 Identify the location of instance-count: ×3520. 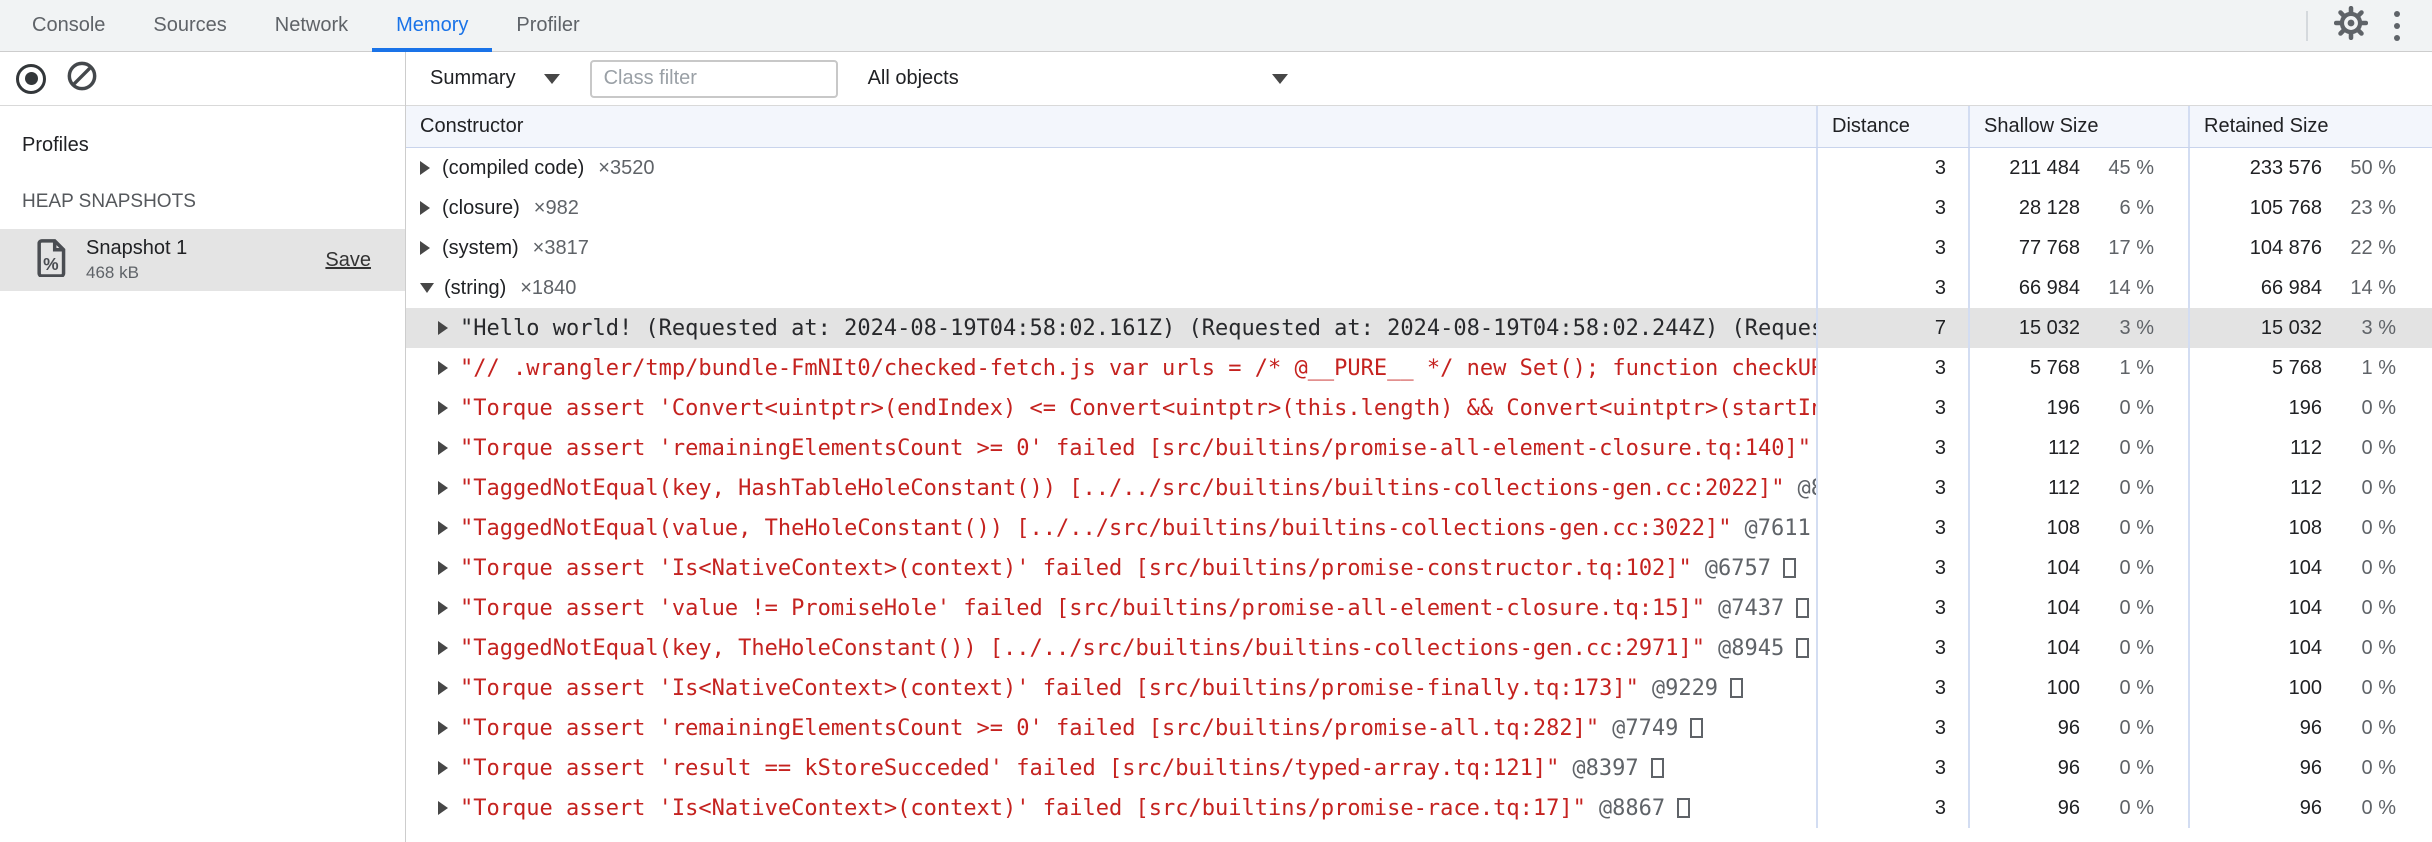
(626, 167).